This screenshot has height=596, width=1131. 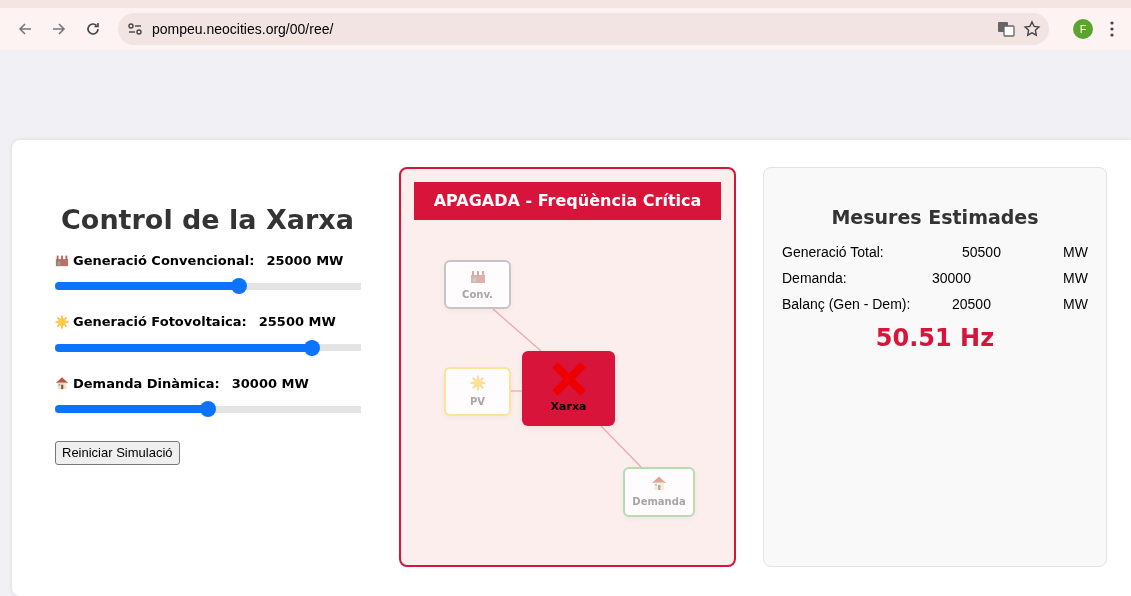 I want to click on star-icon, so click(x=1032, y=29).